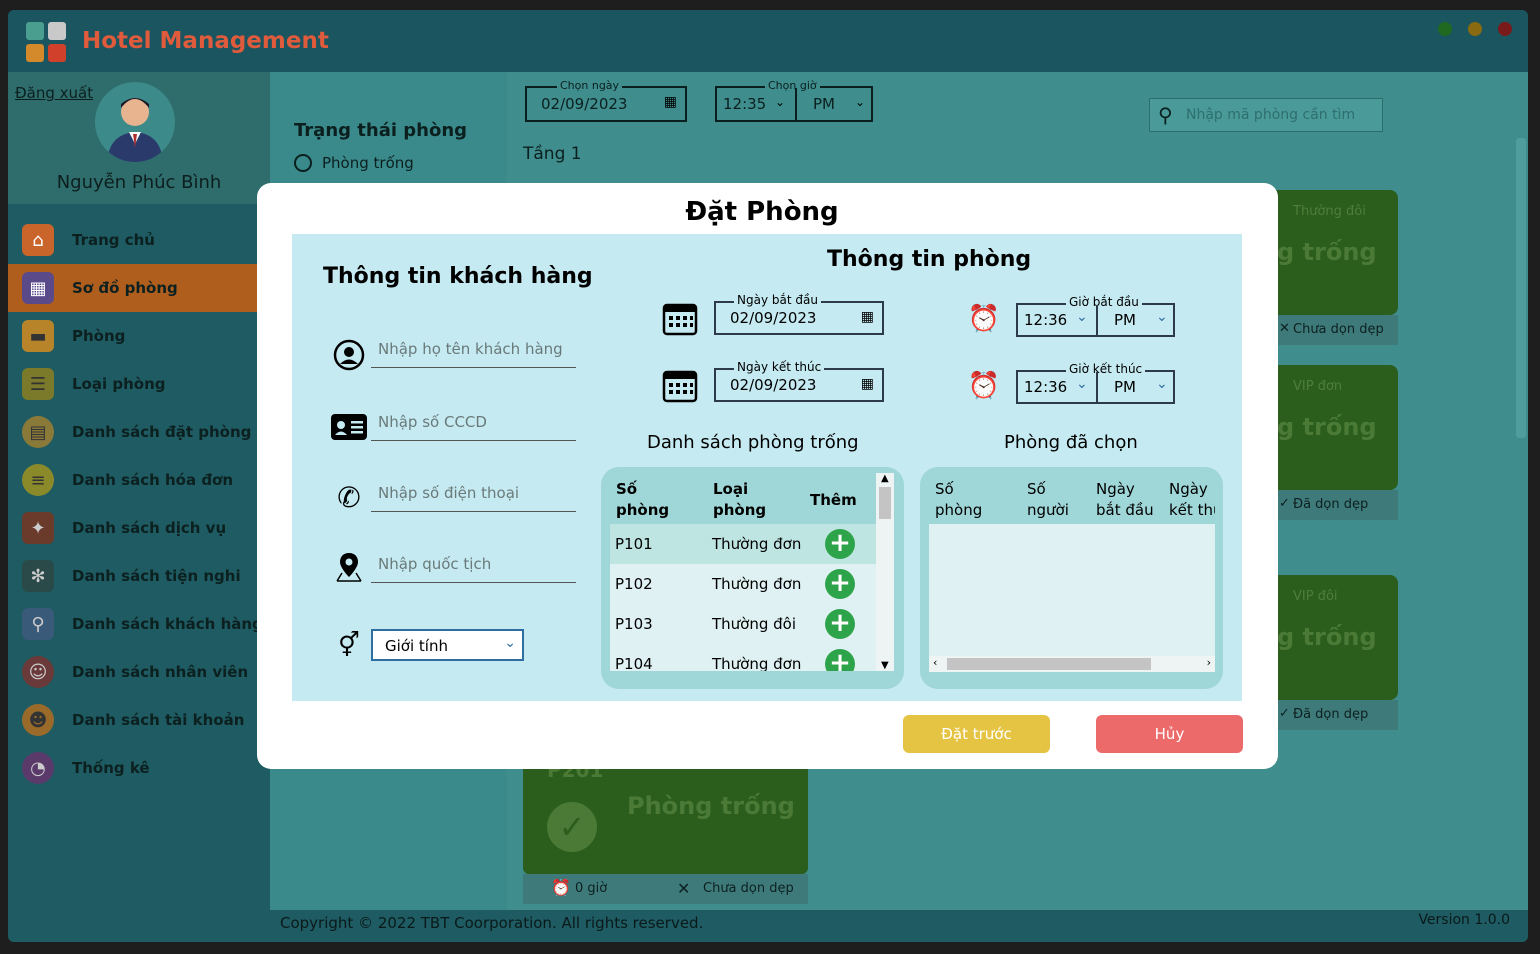  I want to click on cancel-button: Hủy, so click(1169, 734).